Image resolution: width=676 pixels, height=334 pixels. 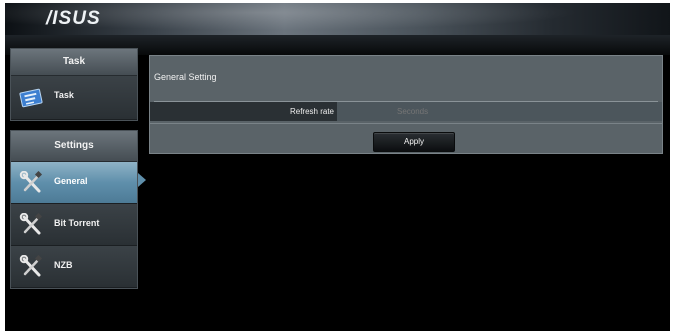 I want to click on sidebar-item-label: General, so click(x=71, y=181).